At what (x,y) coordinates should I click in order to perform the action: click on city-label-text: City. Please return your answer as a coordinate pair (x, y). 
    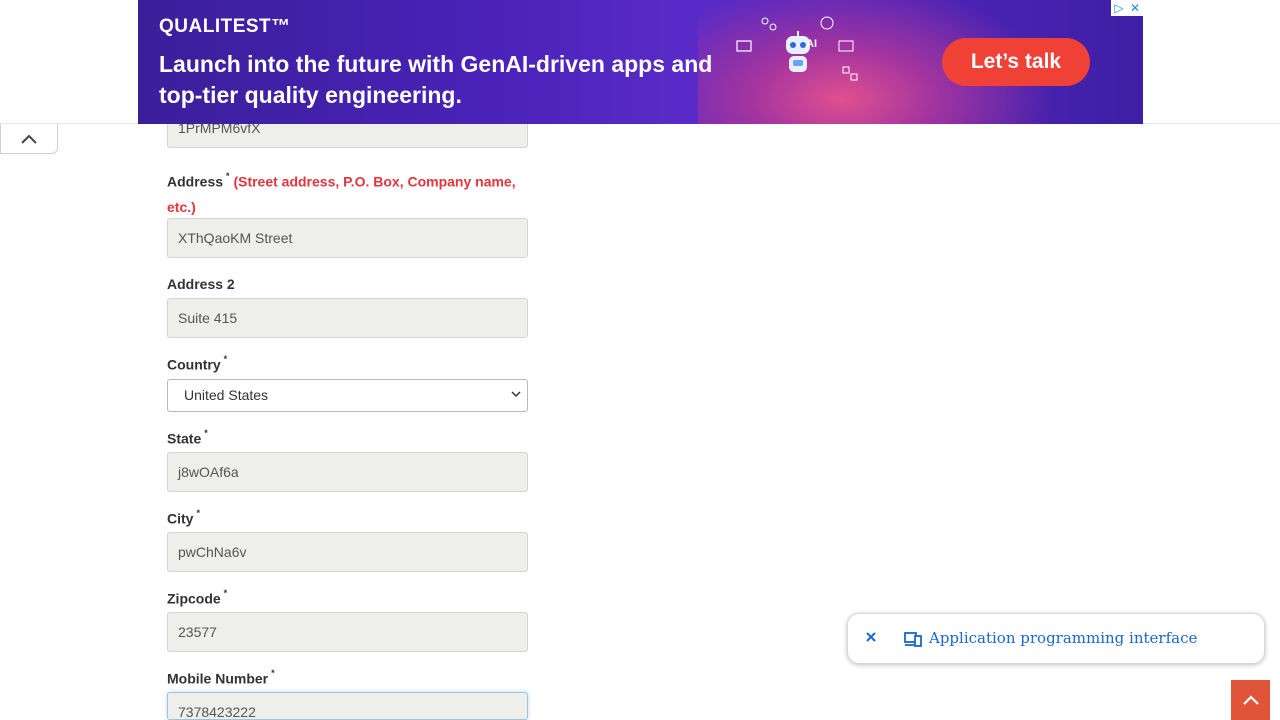
    Looking at the image, I should click on (180, 518).